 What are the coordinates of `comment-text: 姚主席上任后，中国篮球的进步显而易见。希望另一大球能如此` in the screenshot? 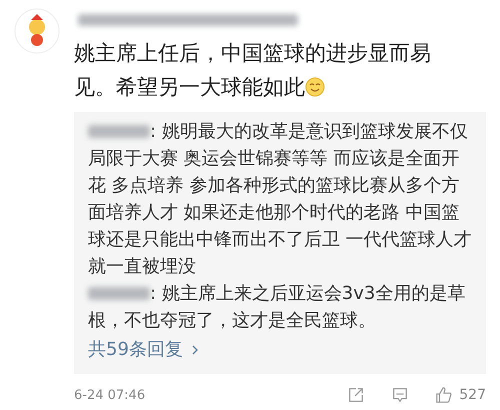 It's located at (253, 70).